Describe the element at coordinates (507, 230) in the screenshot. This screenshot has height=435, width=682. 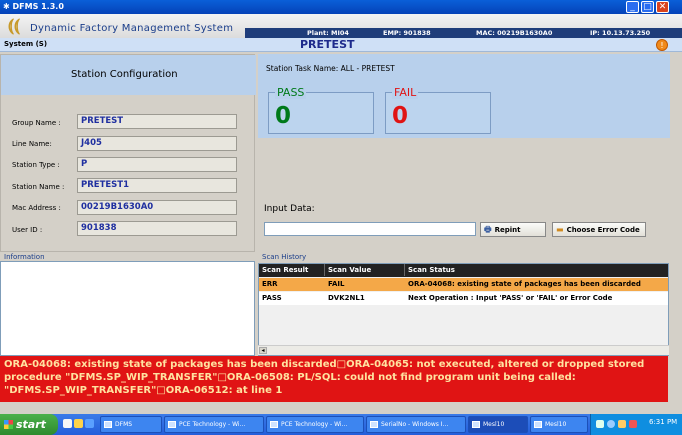
I see `reprint-label: Repint` at that location.